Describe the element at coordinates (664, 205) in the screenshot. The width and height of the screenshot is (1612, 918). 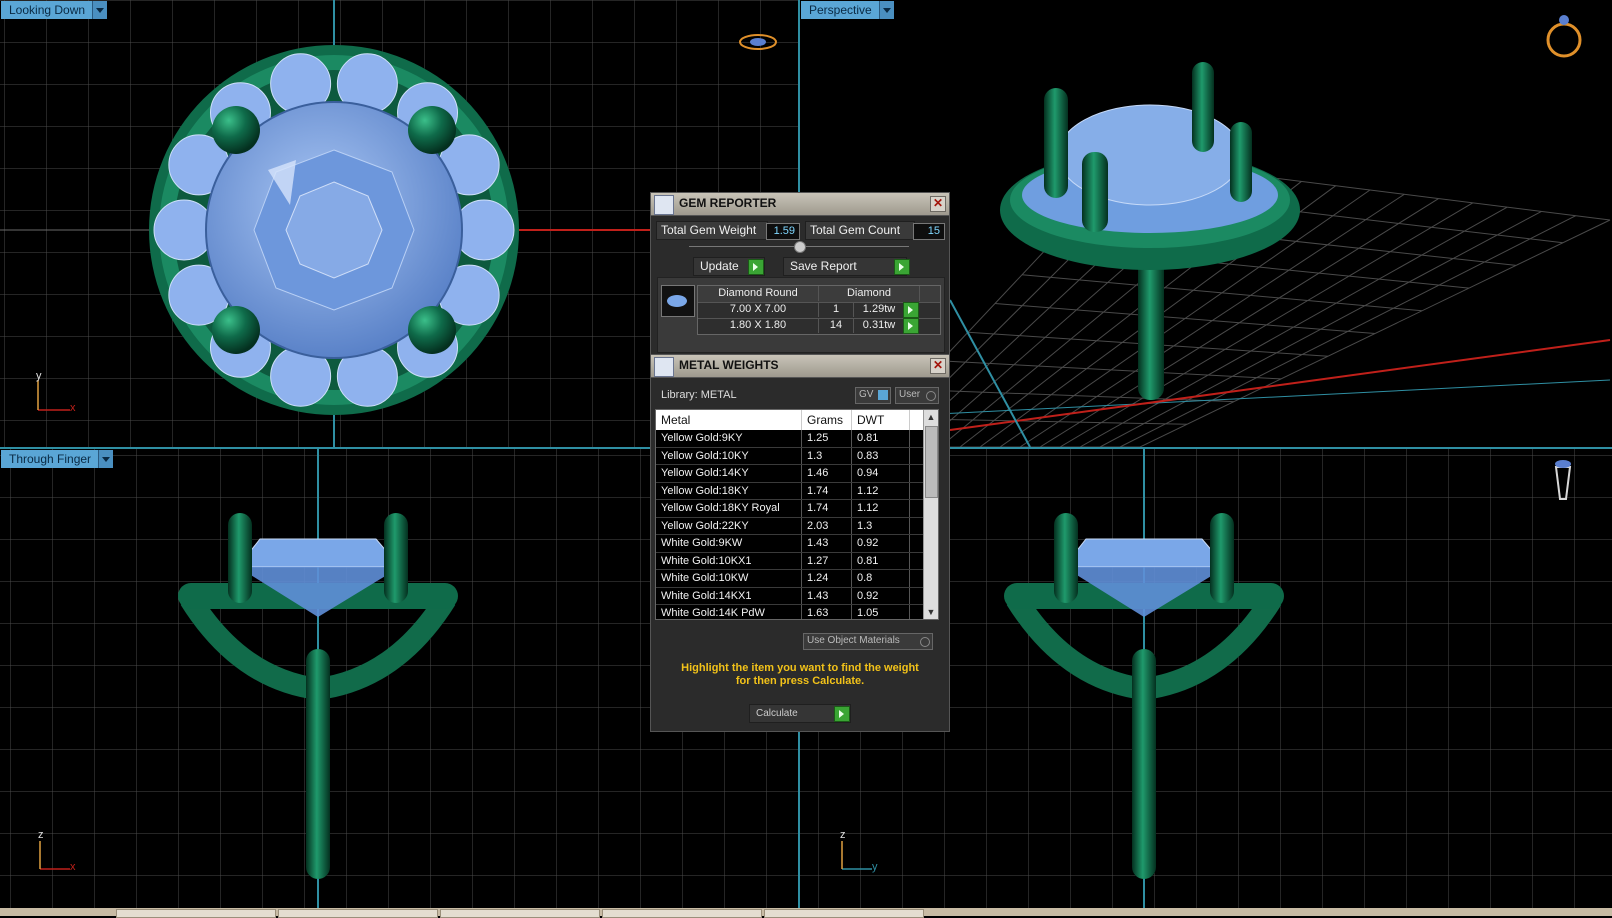
I see `gem-reporter-icon` at that location.